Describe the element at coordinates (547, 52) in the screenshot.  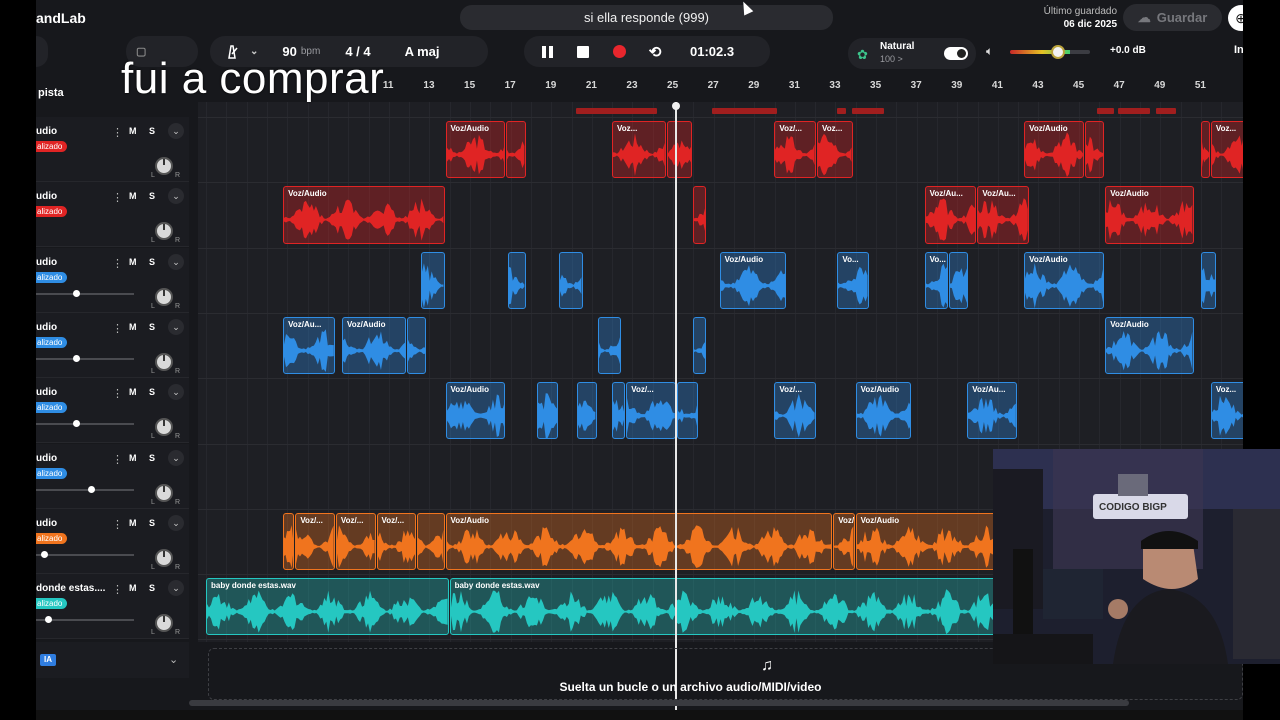
I see `pause-button` at that location.